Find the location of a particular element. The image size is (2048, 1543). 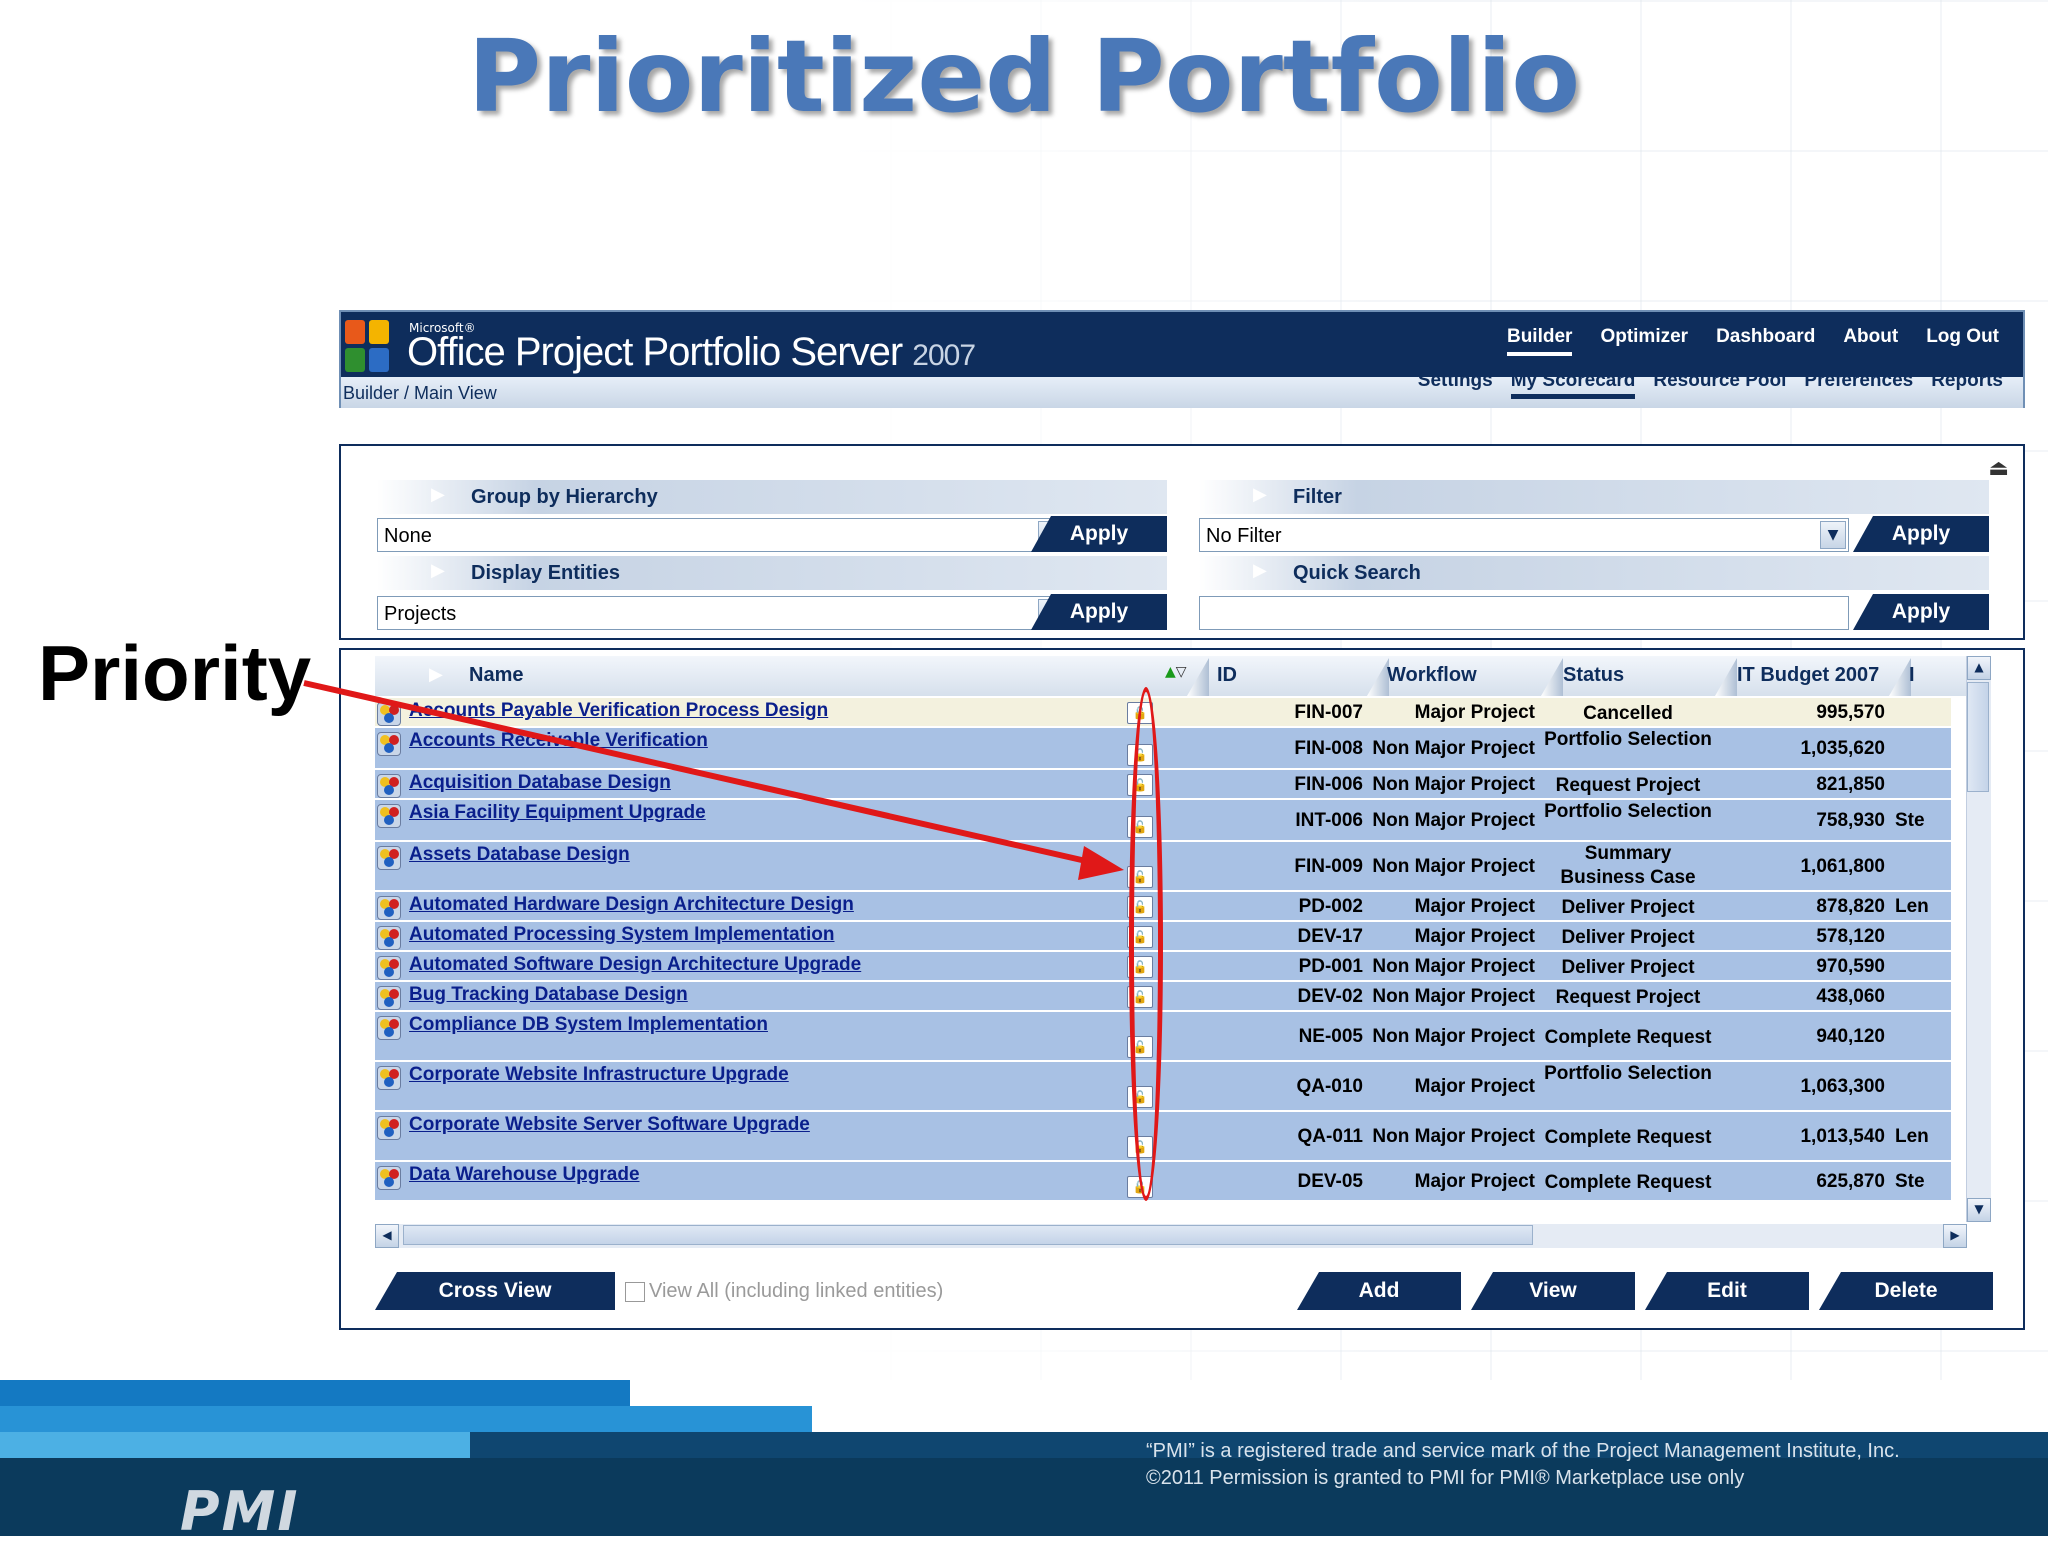

callout-overlay is located at coordinates (713, 780).